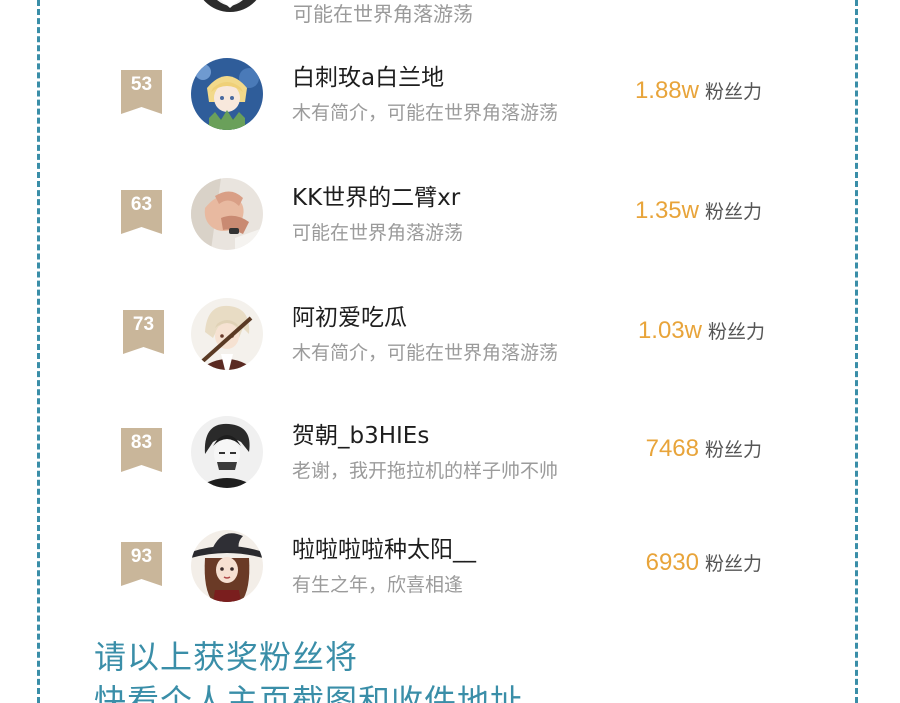 Image resolution: width=900 pixels, height=703 pixels. I want to click on avatar-white-hair-anime, so click(227, 334).